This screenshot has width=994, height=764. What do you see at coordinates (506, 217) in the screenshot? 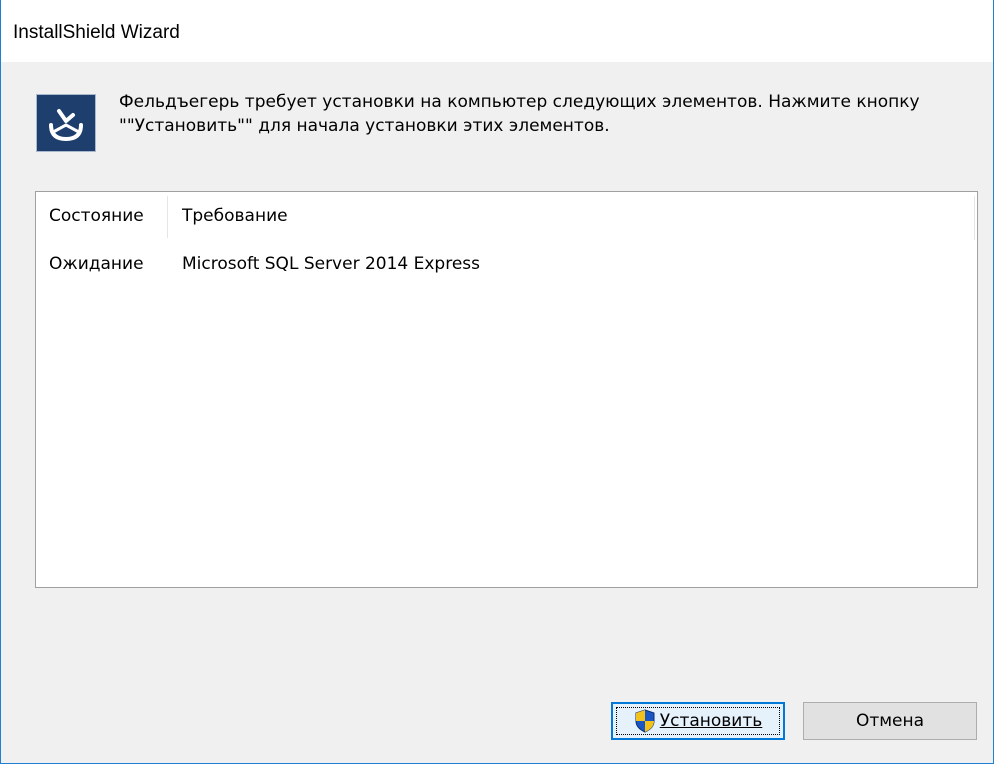
I see `list-header: Состояние Требование` at bounding box center [506, 217].